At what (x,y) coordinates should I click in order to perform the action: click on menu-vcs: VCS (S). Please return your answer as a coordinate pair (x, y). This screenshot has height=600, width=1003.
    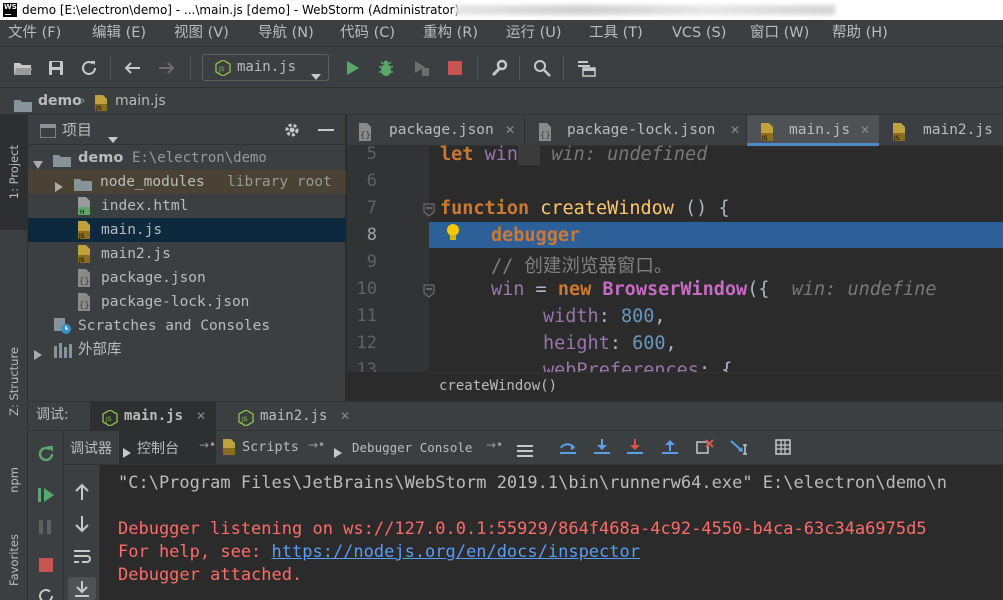
    Looking at the image, I should click on (699, 33).